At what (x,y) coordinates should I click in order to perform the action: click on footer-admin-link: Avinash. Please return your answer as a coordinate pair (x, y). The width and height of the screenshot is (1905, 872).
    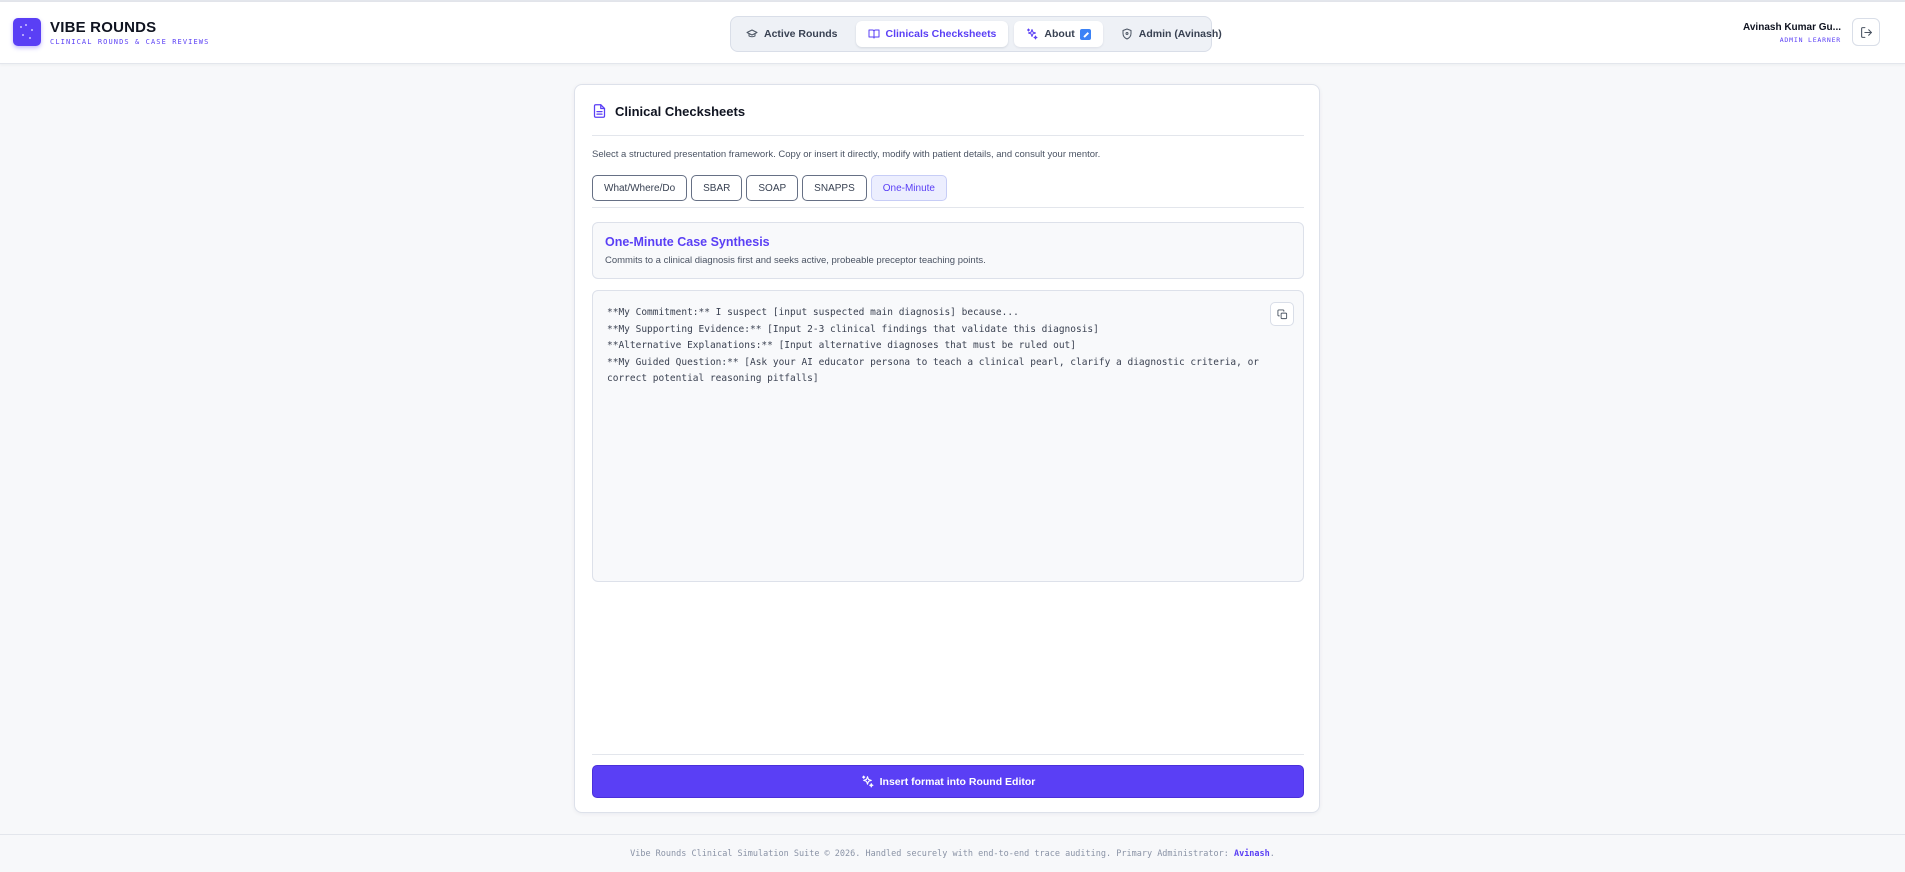
    Looking at the image, I should click on (1252, 854).